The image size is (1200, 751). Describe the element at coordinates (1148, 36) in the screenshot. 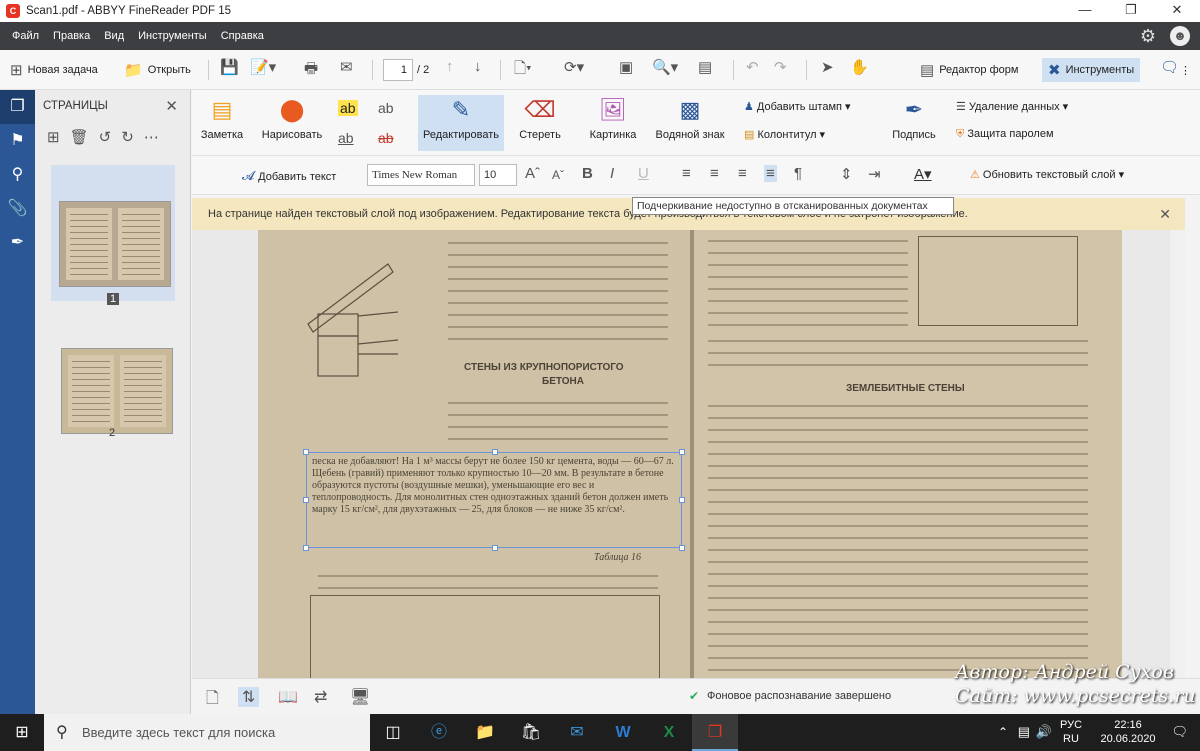

I see `settings-gear-icon: ⚙` at that location.